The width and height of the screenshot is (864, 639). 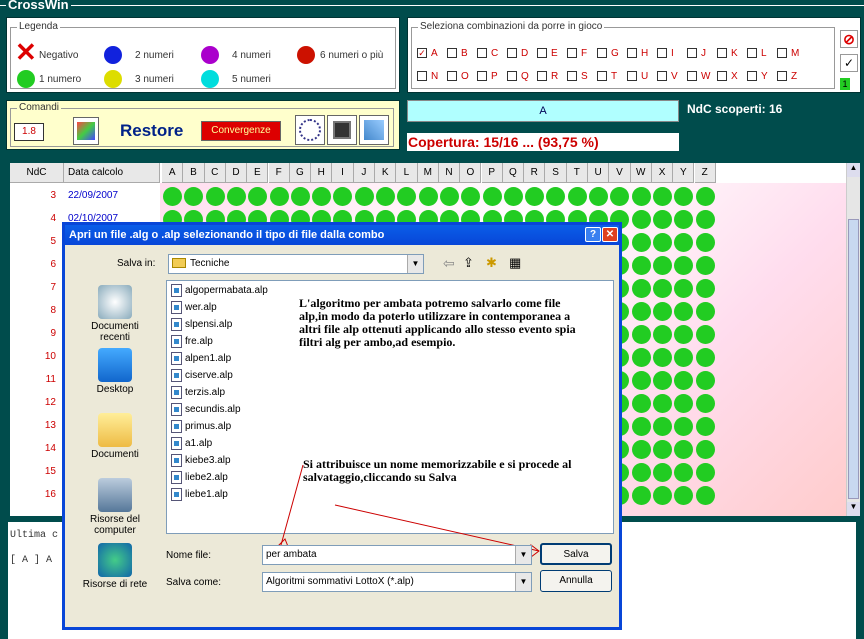 What do you see at coordinates (602, 53) in the screenshot?
I see `checkbox-g` at bounding box center [602, 53].